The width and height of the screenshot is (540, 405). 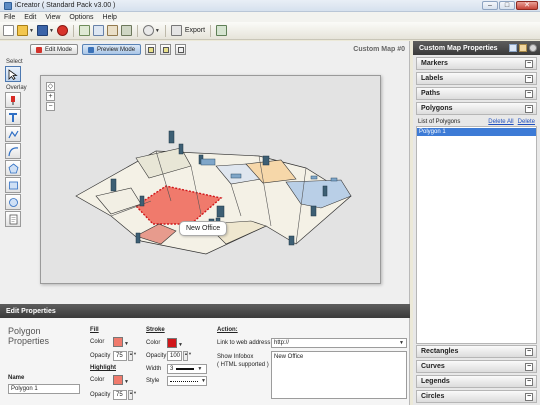 What do you see at coordinates (98, 30) in the screenshot?
I see `find-icon` at bounding box center [98, 30].